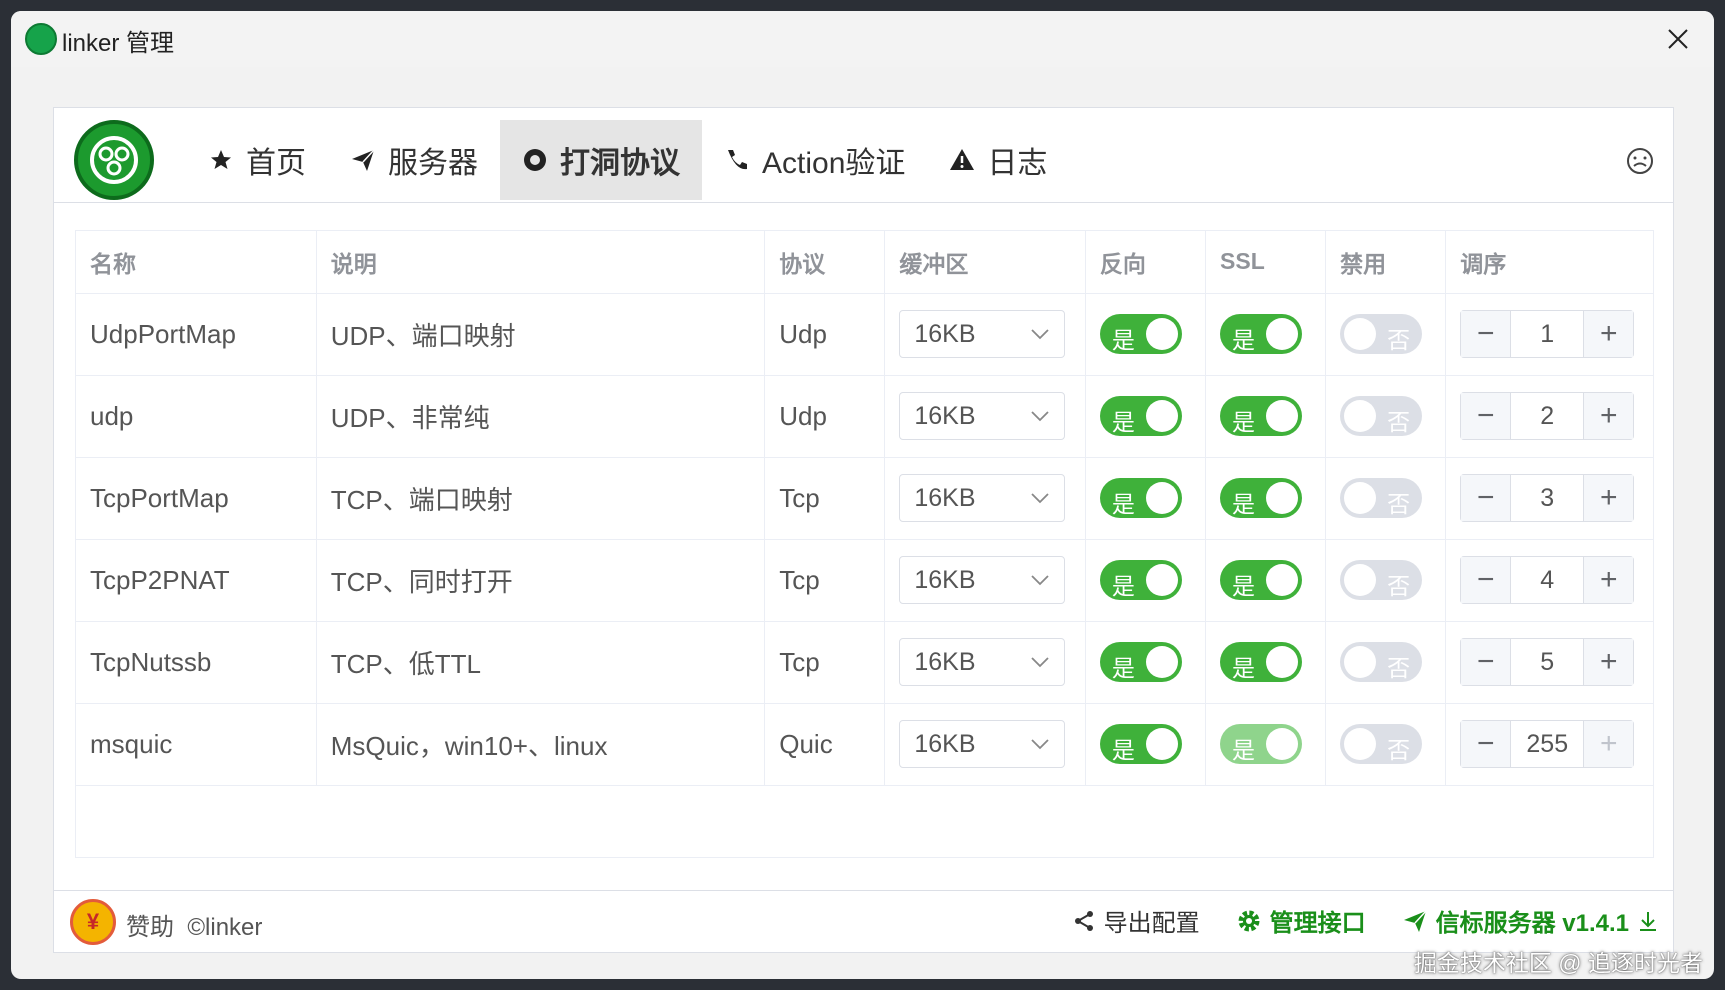  I want to click on order-value: 255, so click(1547, 744).